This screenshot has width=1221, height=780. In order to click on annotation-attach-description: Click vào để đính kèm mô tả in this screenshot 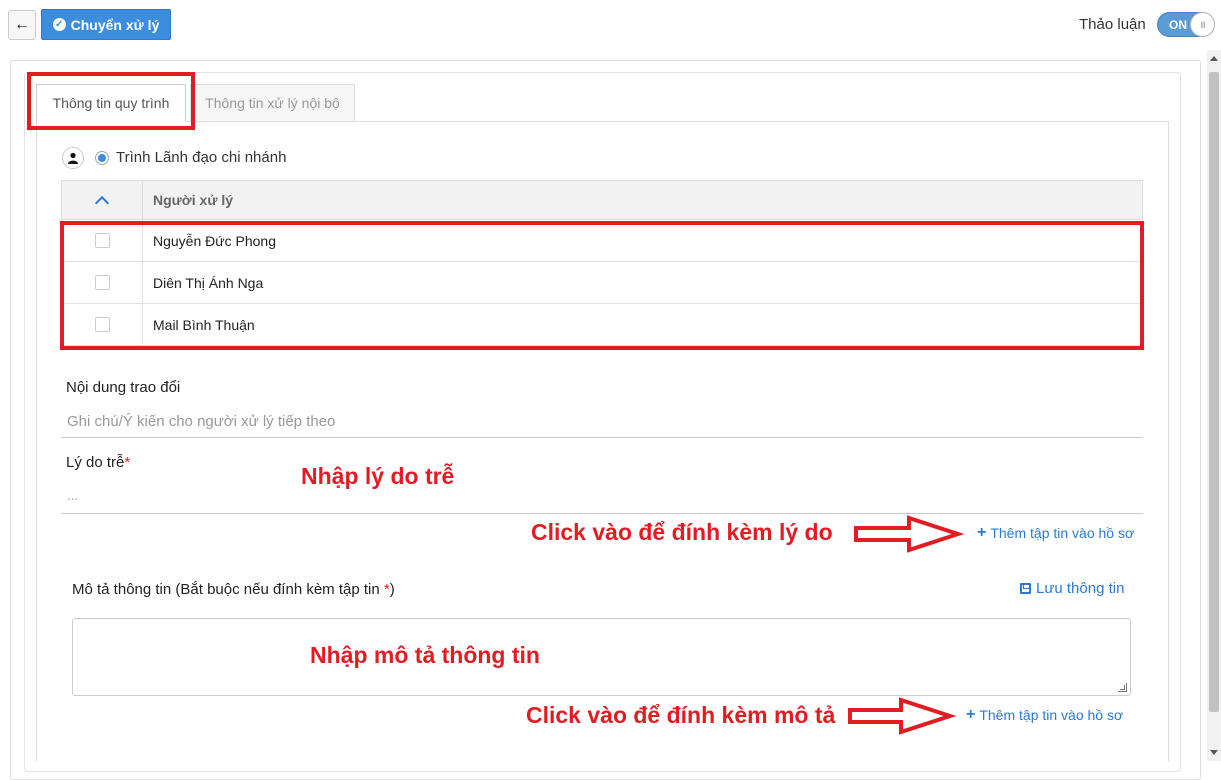, I will do `click(681, 715)`.